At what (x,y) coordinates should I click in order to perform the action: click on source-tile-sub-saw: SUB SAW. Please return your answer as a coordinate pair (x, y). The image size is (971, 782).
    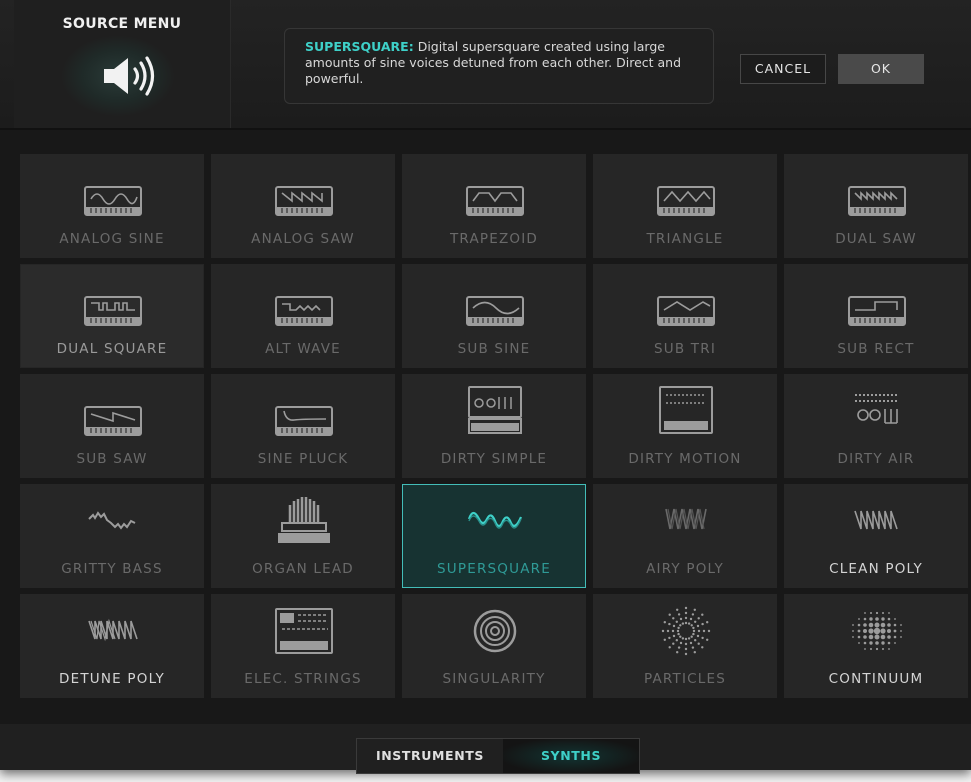
    Looking at the image, I should click on (112, 426).